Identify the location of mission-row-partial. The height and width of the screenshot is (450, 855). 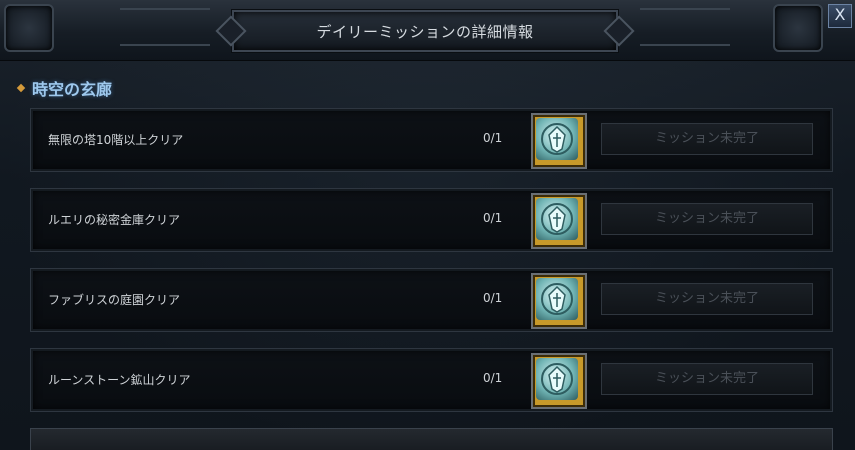
(431, 439).